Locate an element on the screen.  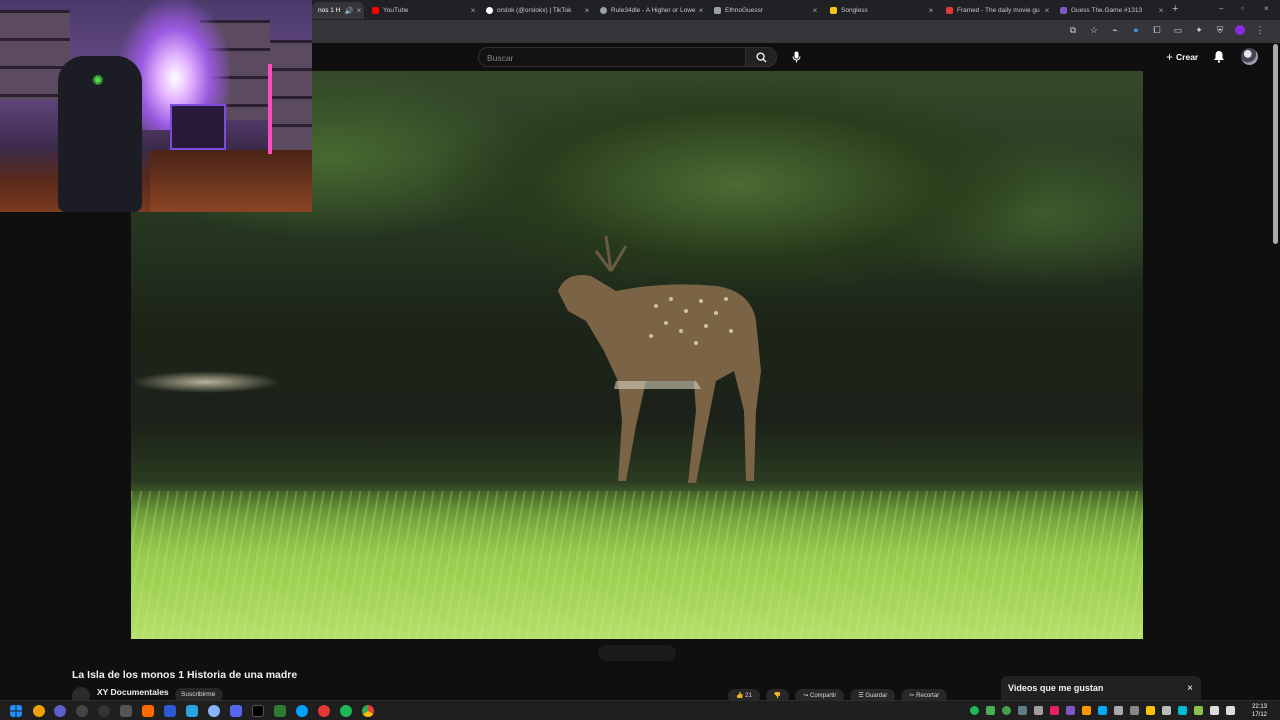
tray-spotify-icon is located at coordinates (974, 710).